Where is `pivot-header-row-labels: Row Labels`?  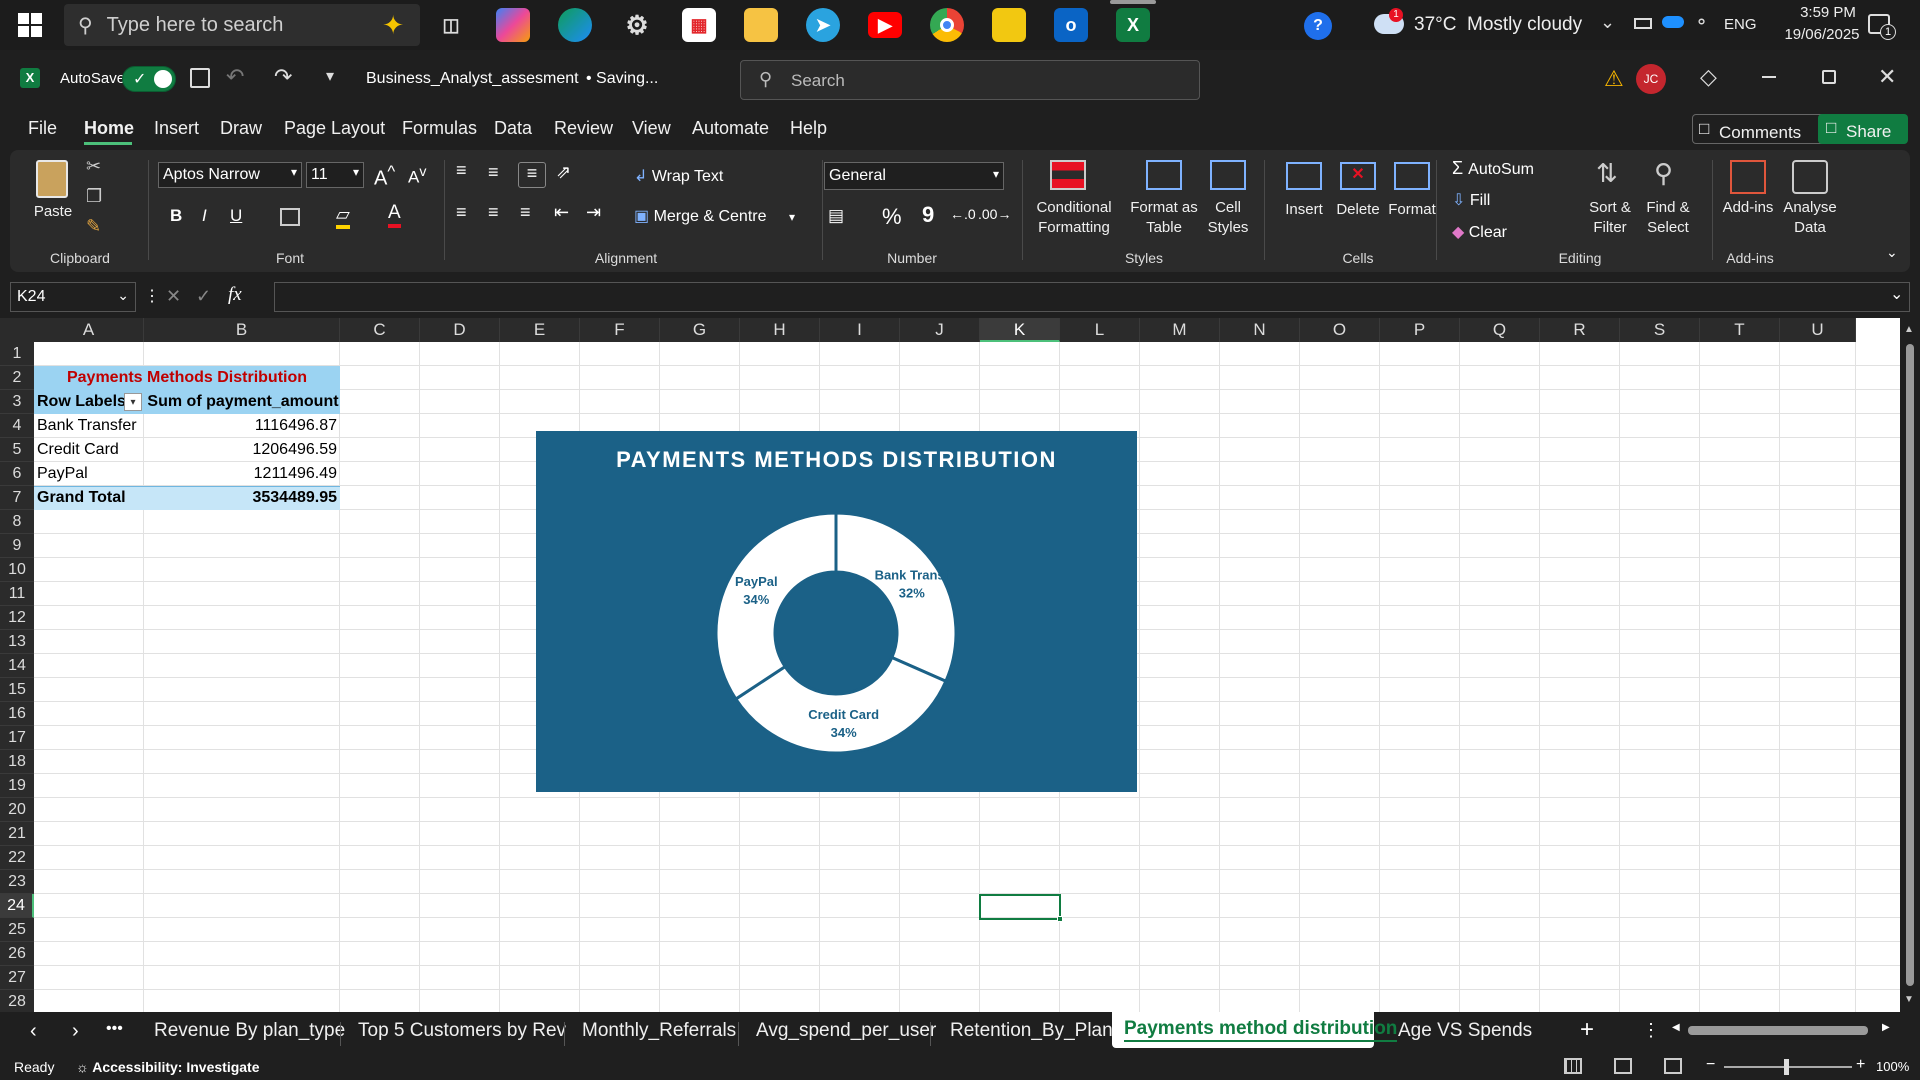 pivot-header-row-labels: Row Labels is located at coordinates (87, 402).